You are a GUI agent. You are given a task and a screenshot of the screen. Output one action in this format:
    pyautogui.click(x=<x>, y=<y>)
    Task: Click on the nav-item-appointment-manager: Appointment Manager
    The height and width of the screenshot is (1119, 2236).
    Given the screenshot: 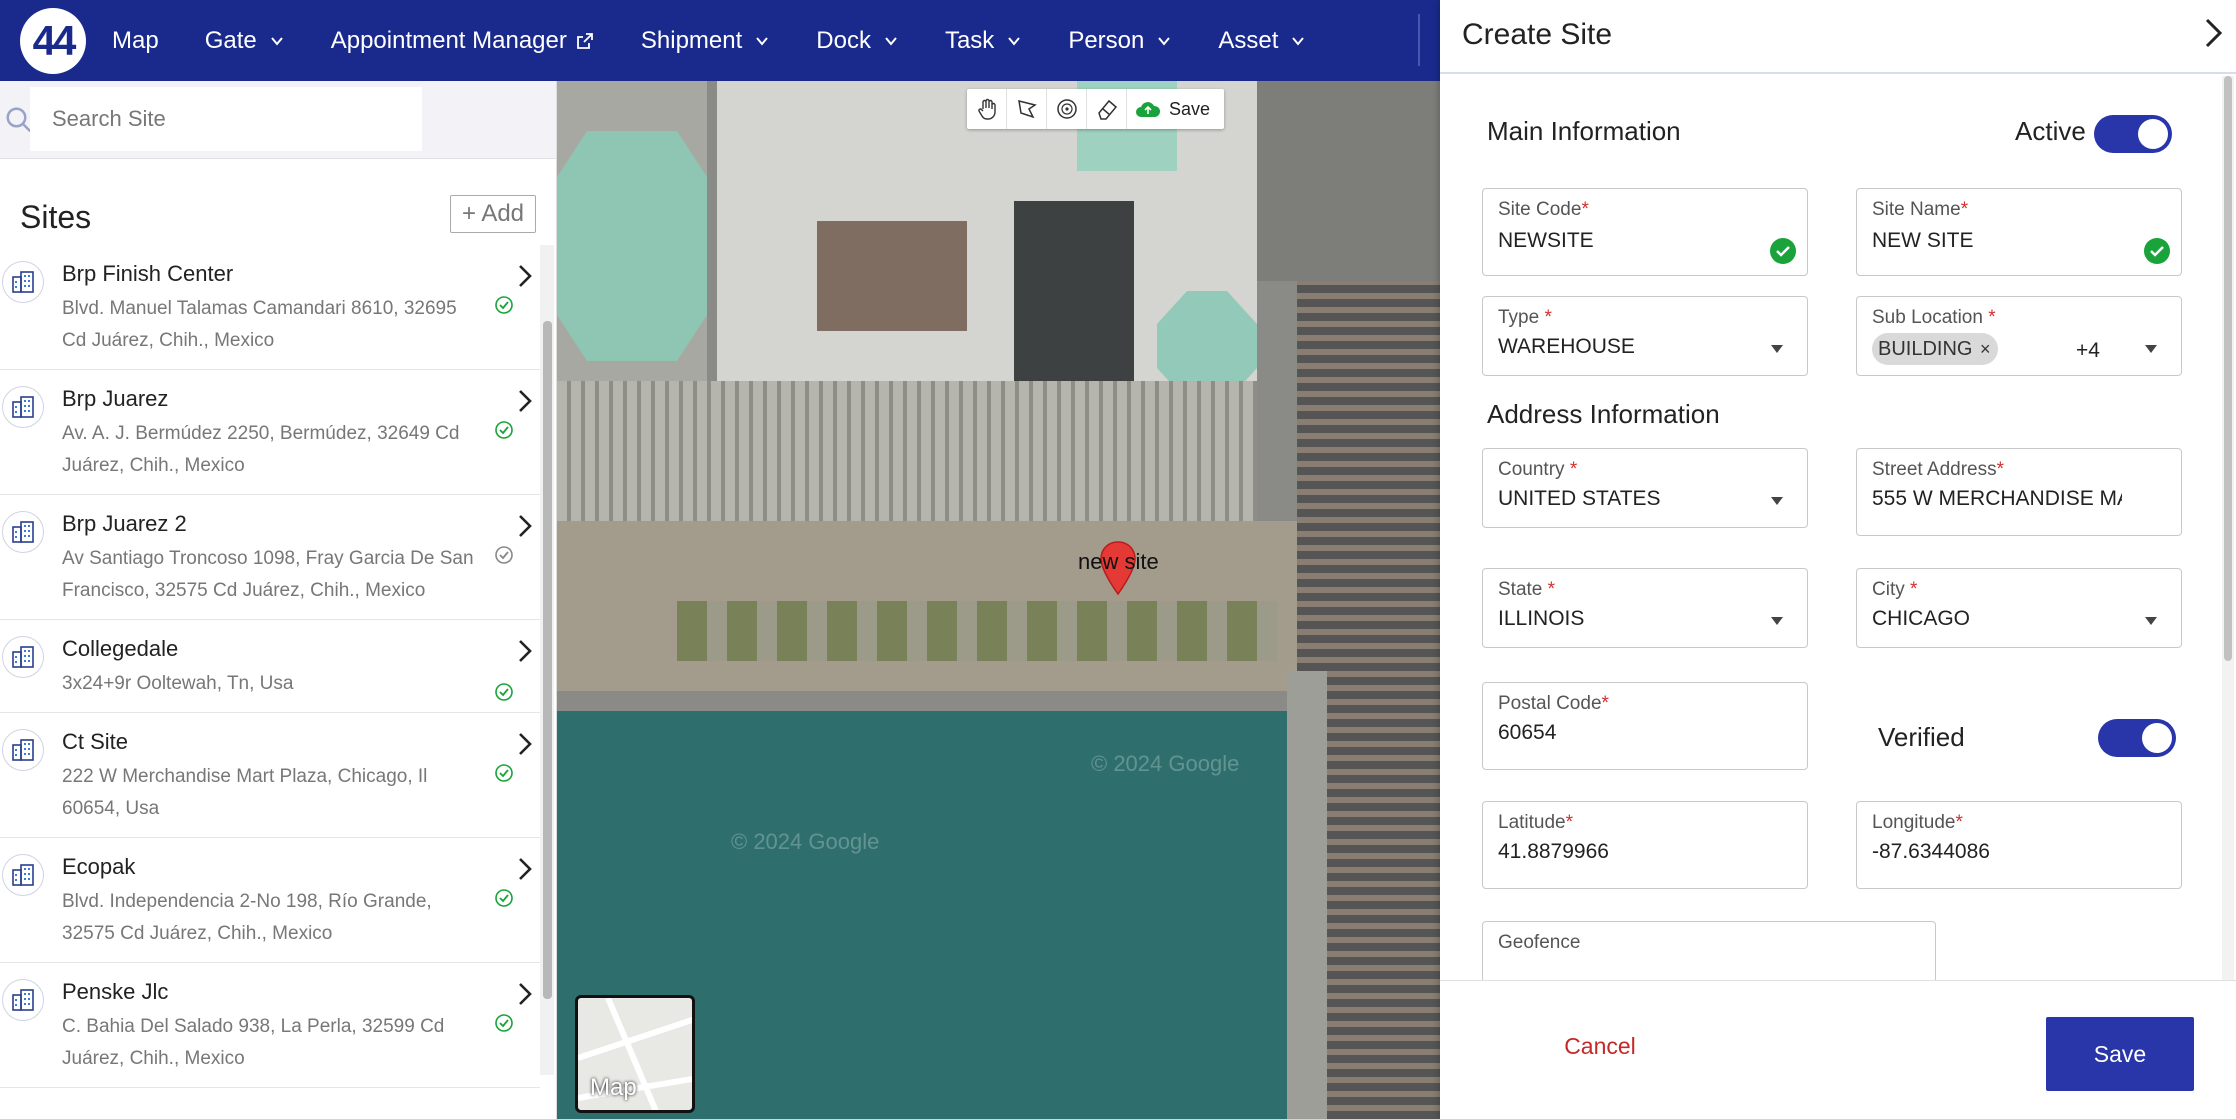 What is the action you would take?
    pyautogui.click(x=463, y=41)
    